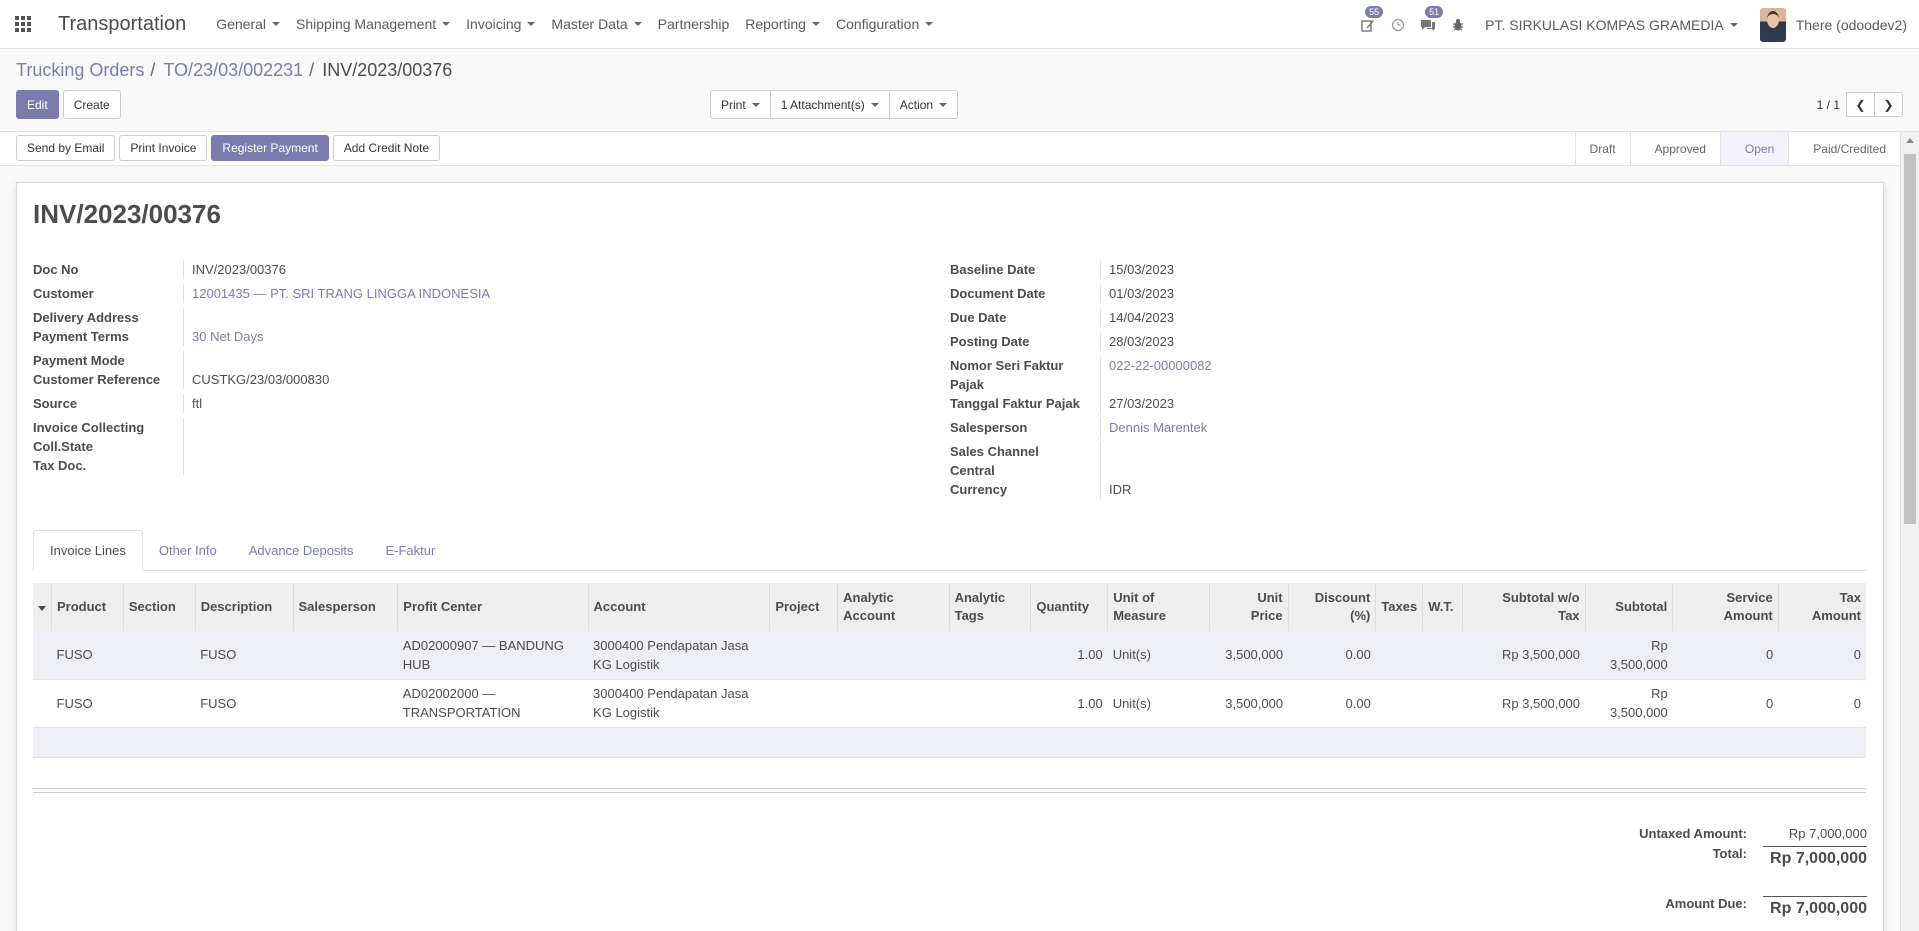  What do you see at coordinates (1368, 24) in the screenshot?
I see `edit-activity-icon: 55` at bounding box center [1368, 24].